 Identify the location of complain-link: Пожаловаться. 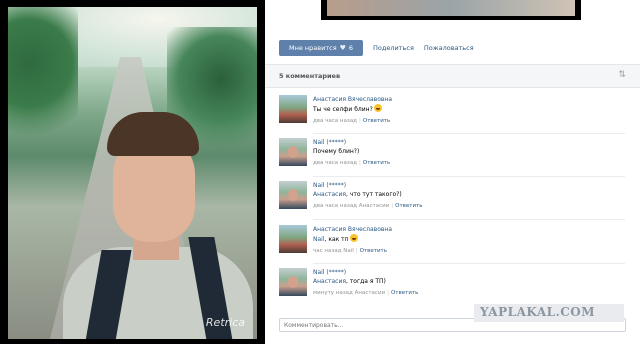
(449, 48).